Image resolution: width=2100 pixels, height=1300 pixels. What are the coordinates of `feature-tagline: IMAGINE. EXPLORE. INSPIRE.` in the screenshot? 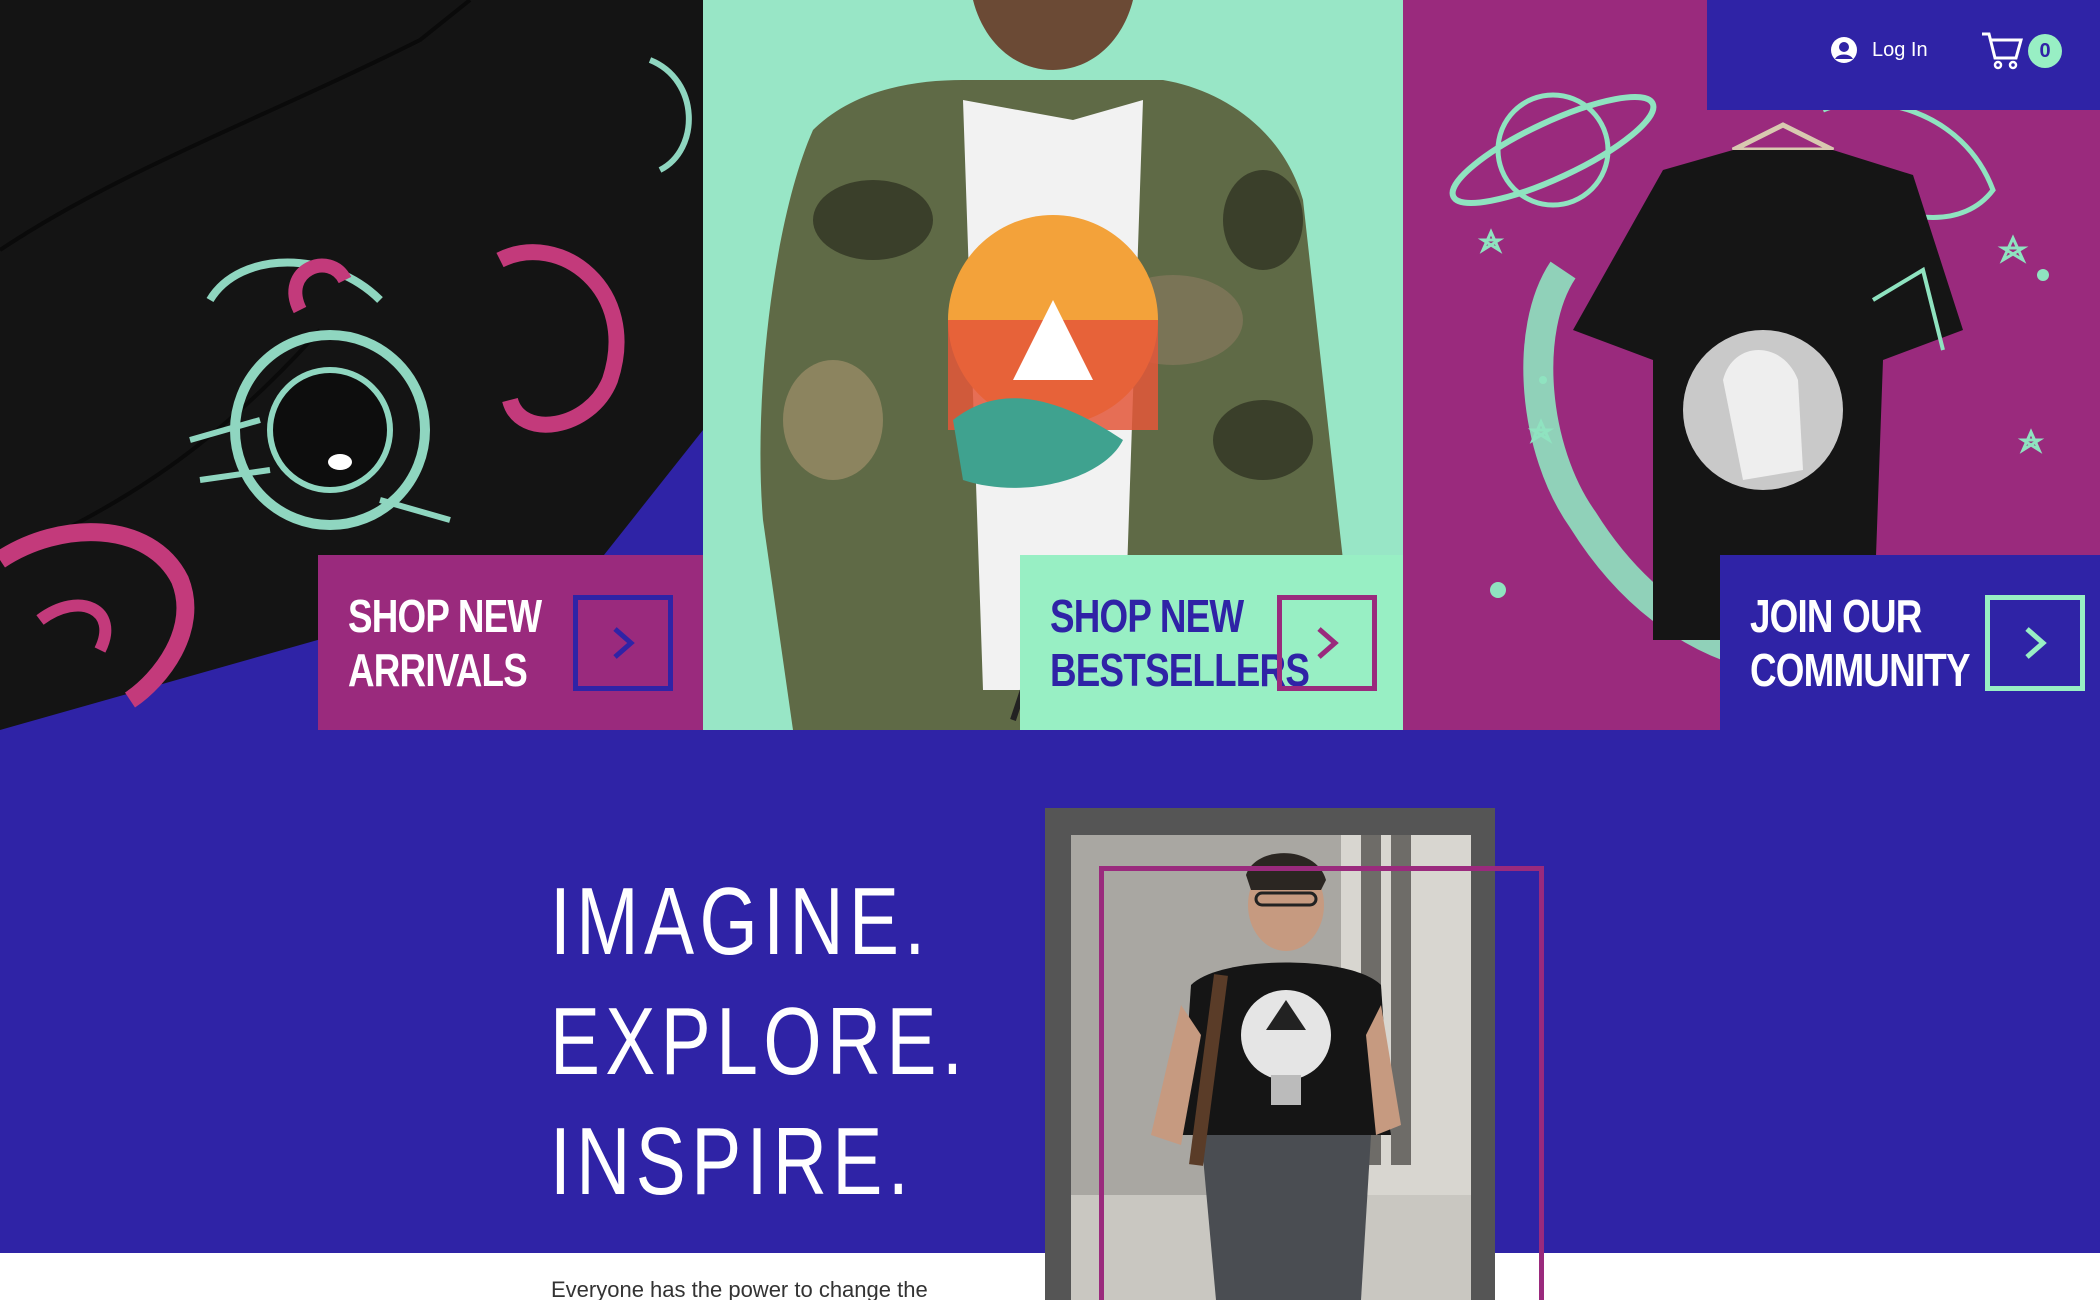 It's located at (759, 1042).